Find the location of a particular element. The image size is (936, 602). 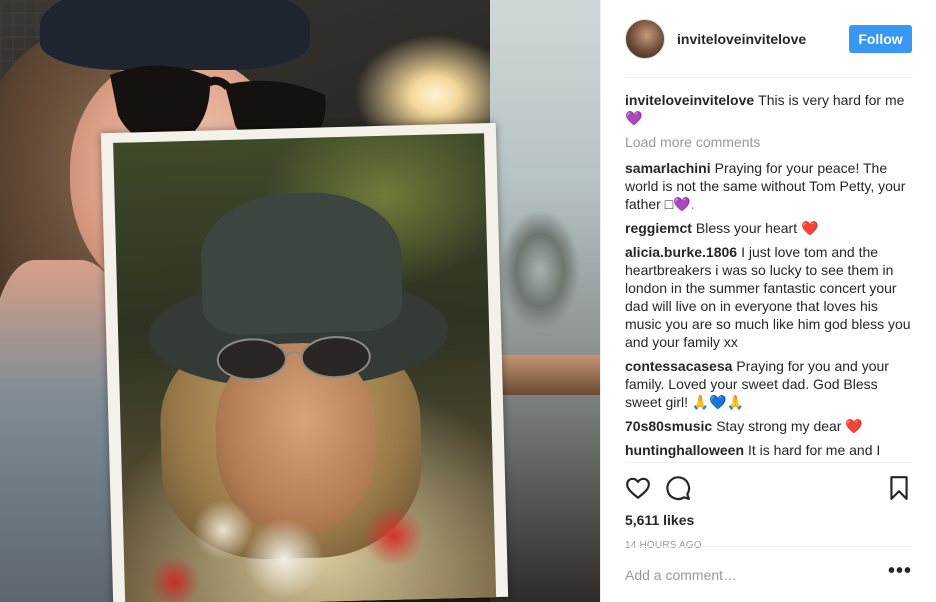

photo-flowers is located at coordinates (314, 547).